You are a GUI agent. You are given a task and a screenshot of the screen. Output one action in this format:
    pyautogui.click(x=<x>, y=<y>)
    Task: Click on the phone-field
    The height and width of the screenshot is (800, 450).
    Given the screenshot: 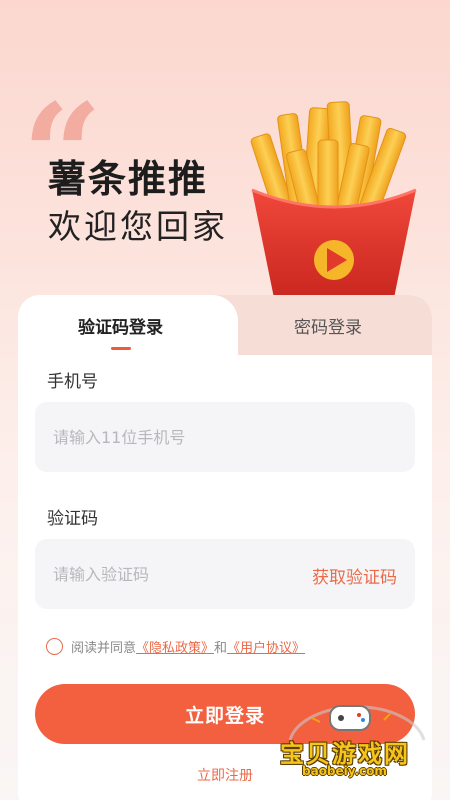 What is the action you would take?
    pyautogui.click(x=225, y=437)
    